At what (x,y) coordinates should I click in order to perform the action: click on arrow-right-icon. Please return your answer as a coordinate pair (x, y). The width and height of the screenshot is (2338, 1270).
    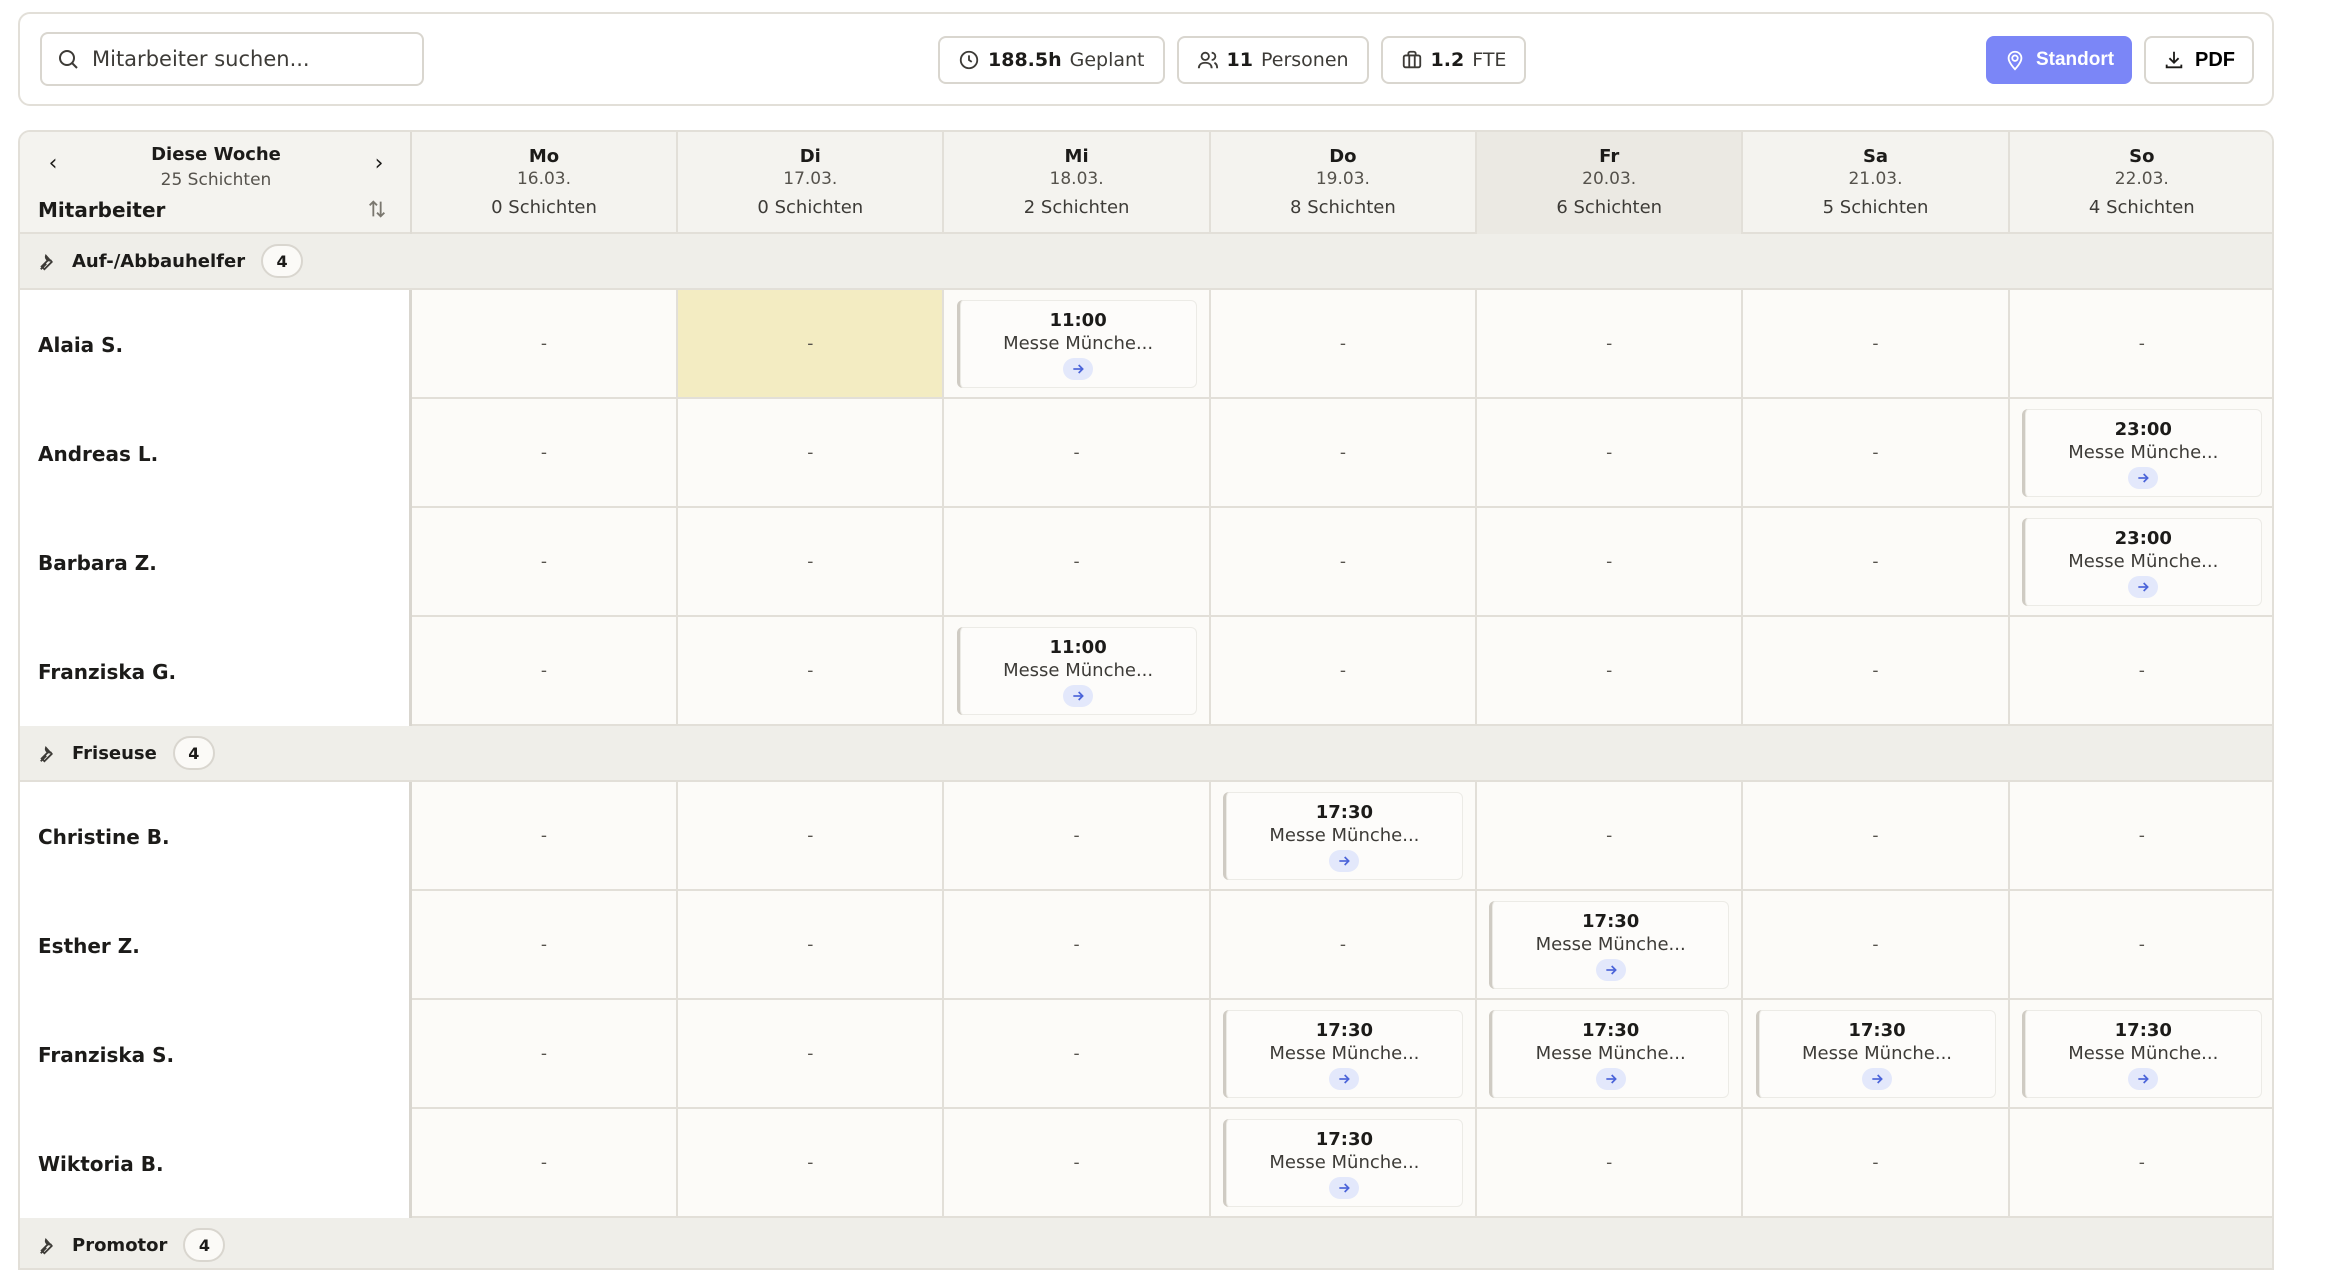
    Looking at the image, I should click on (2144, 1079).